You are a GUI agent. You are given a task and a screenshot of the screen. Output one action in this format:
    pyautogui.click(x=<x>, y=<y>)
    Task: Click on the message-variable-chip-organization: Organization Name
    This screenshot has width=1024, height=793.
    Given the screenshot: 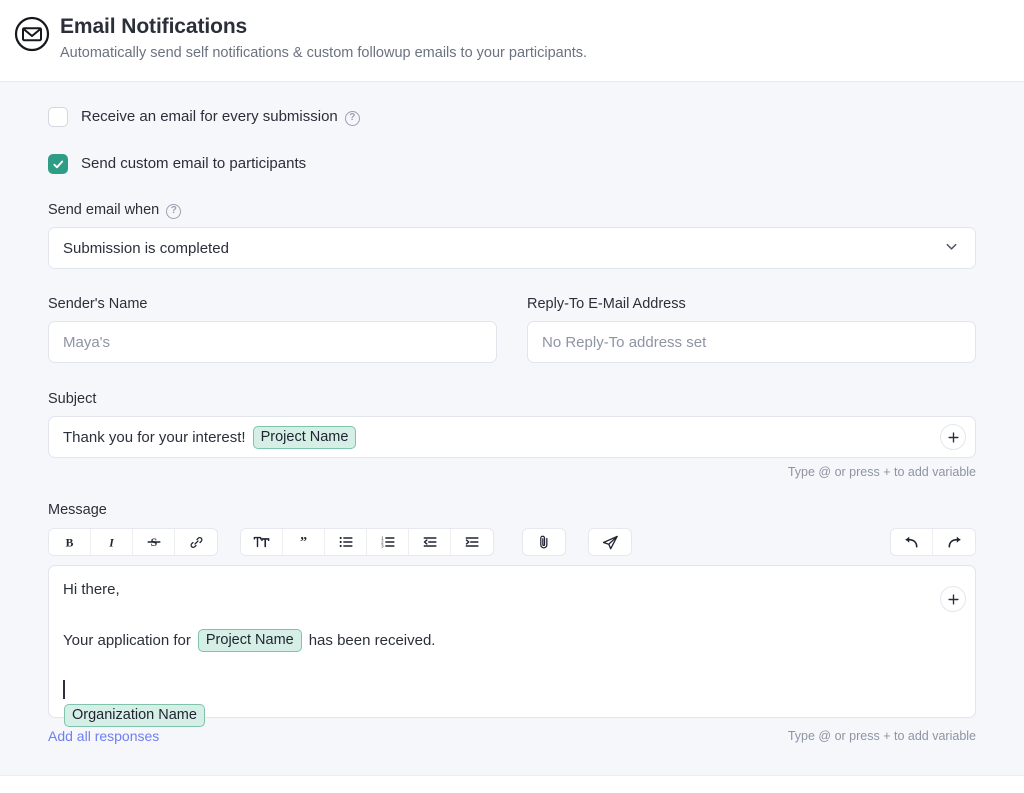 What is the action you would take?
    pyautogui.click(x=134, y=715)
    